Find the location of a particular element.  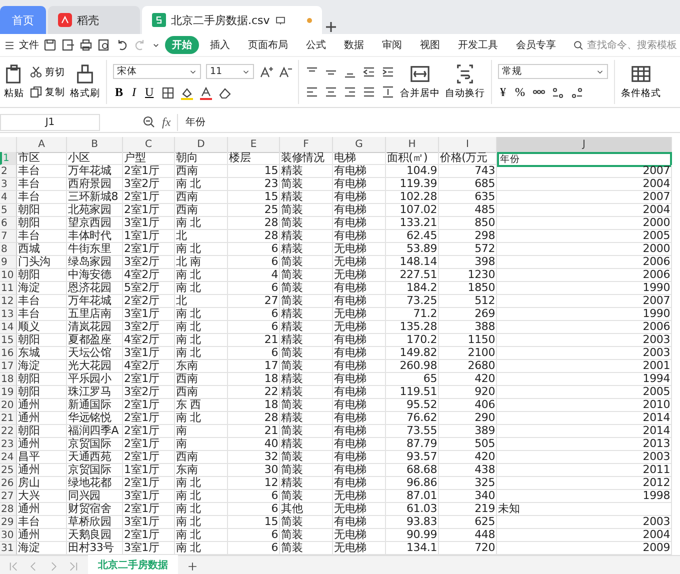

align-right-icon is located at coordinates (350, 92).